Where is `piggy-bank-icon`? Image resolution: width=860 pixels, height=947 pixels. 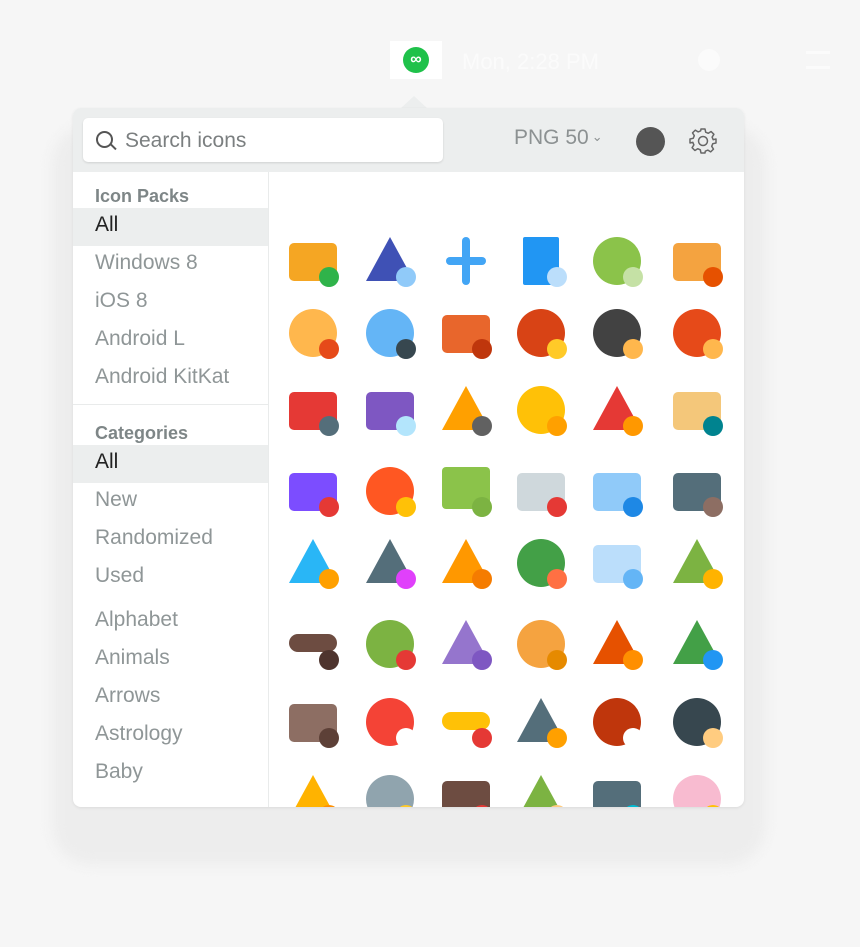 piggy-bank-icon is located at coordinates (697, 787).